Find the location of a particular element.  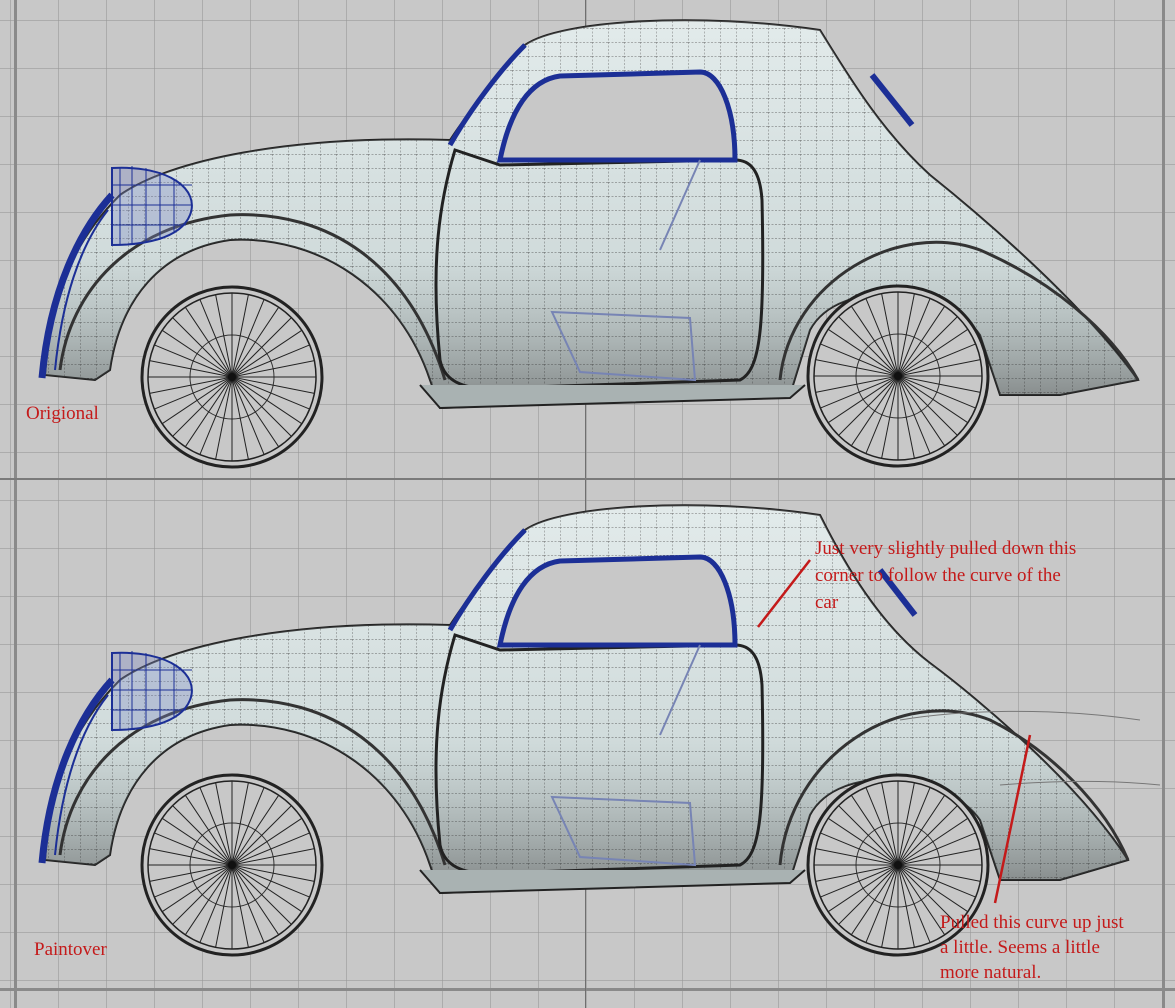

original-label: Origional is located at coordinates (62, 413).